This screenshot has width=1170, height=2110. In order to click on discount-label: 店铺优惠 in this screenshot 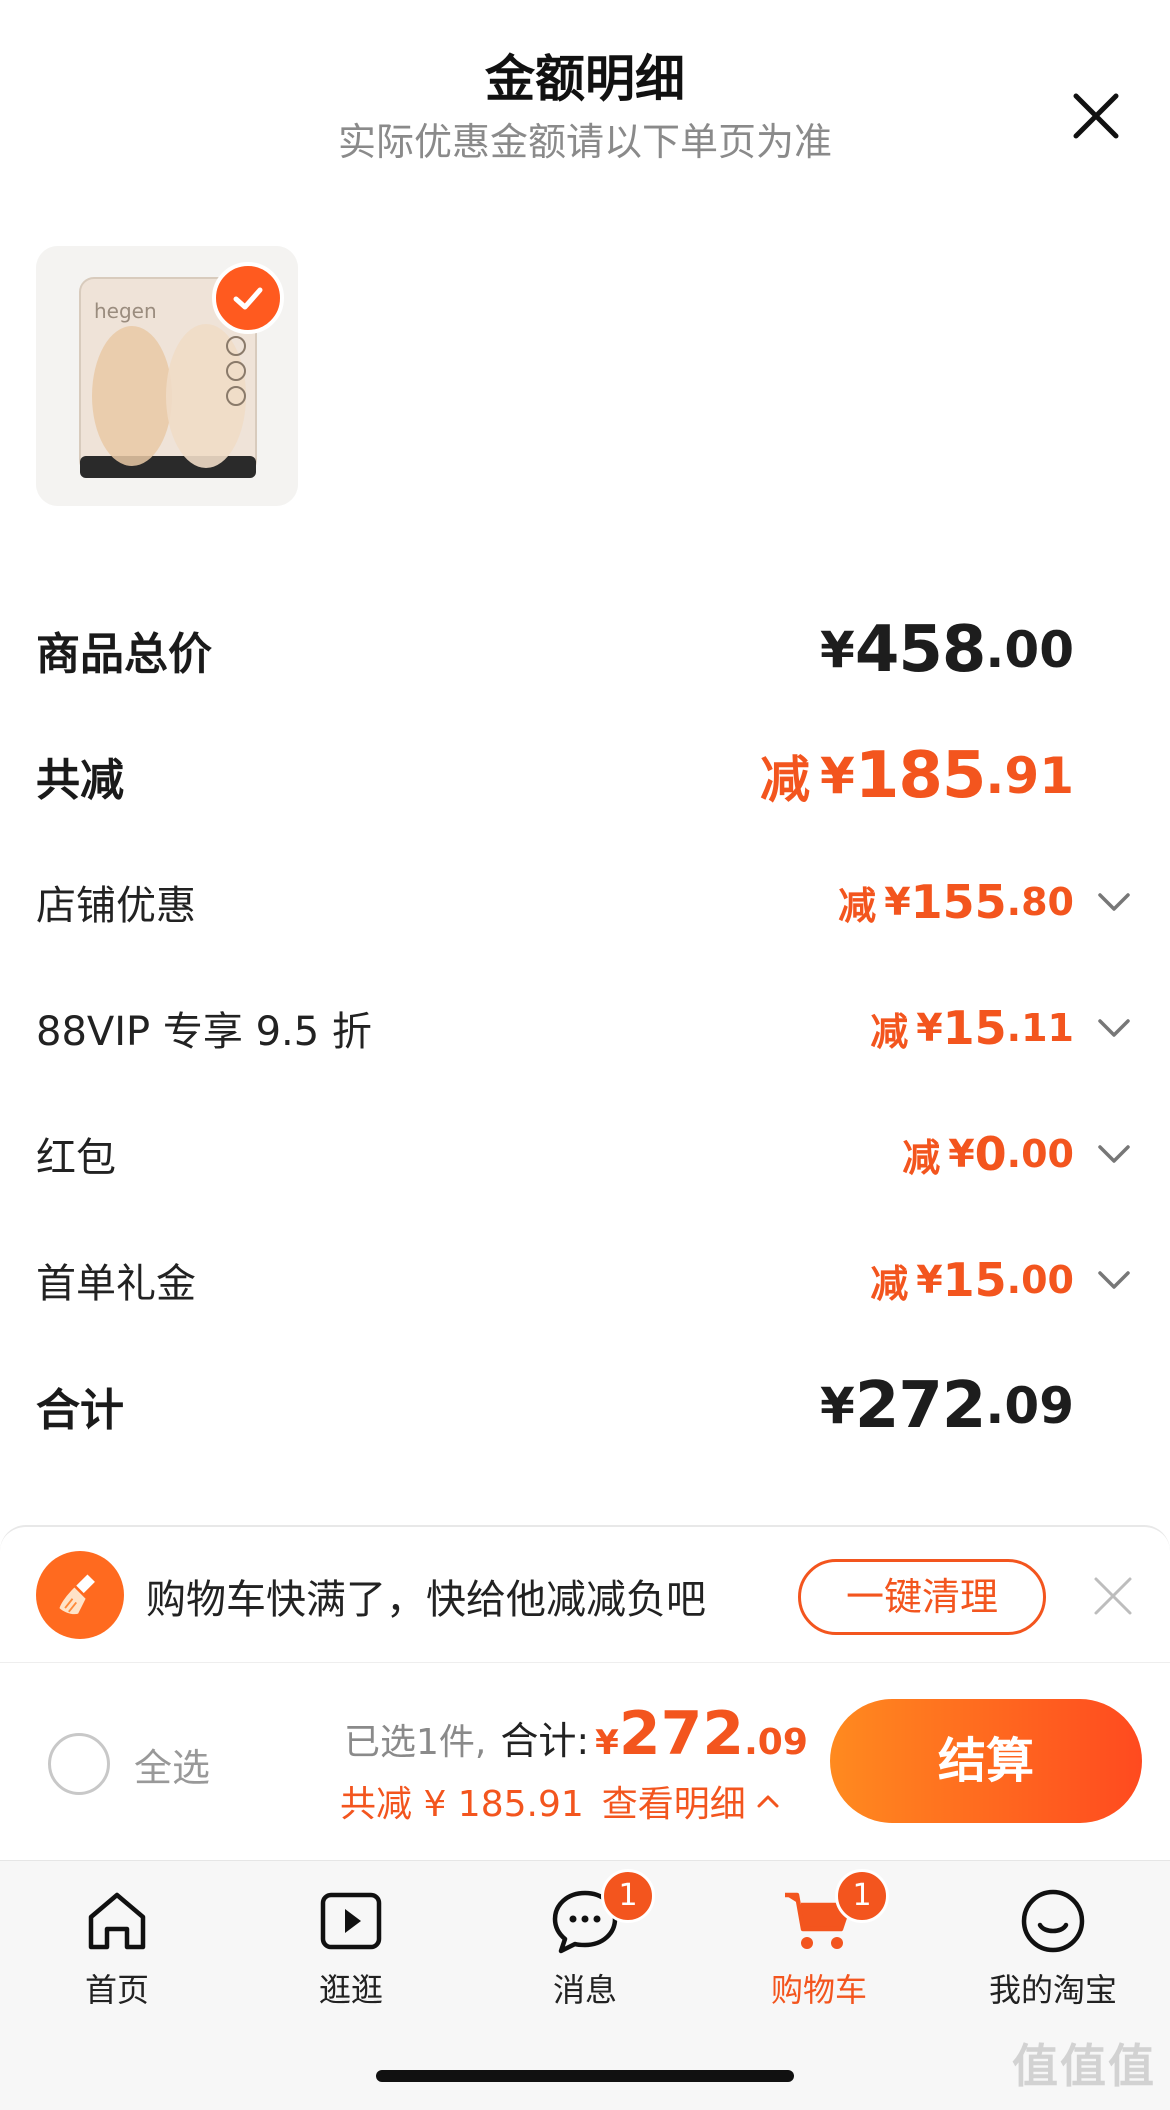, I will do `click(116, 906)`.